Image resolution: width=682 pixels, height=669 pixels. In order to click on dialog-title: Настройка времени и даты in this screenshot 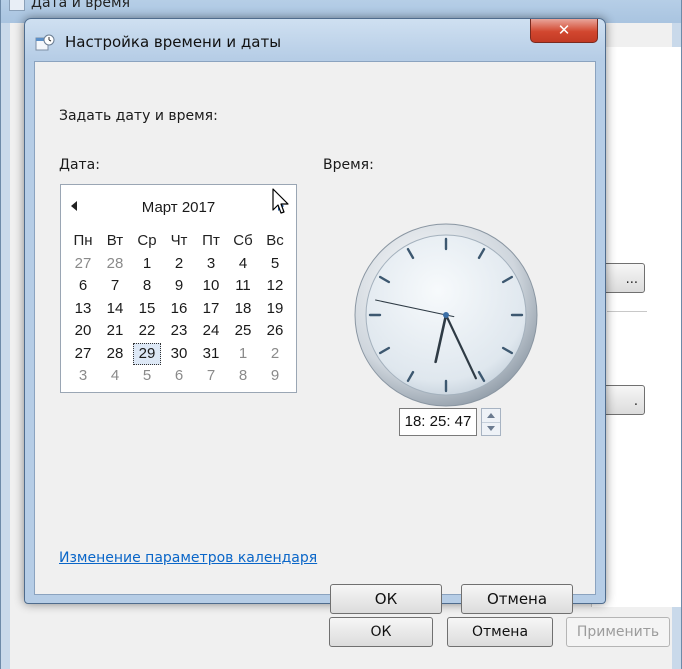, I will do `click(173, 42)`.